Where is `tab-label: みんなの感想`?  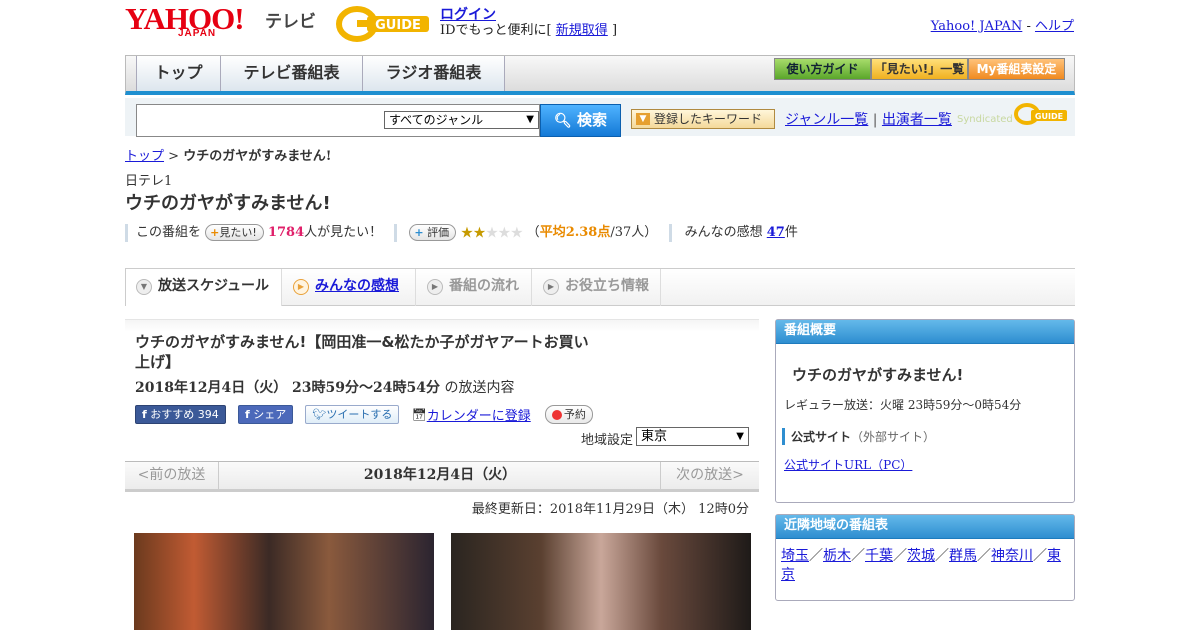 tab-label: みんなの感想 is located at coordinates (357, 286).